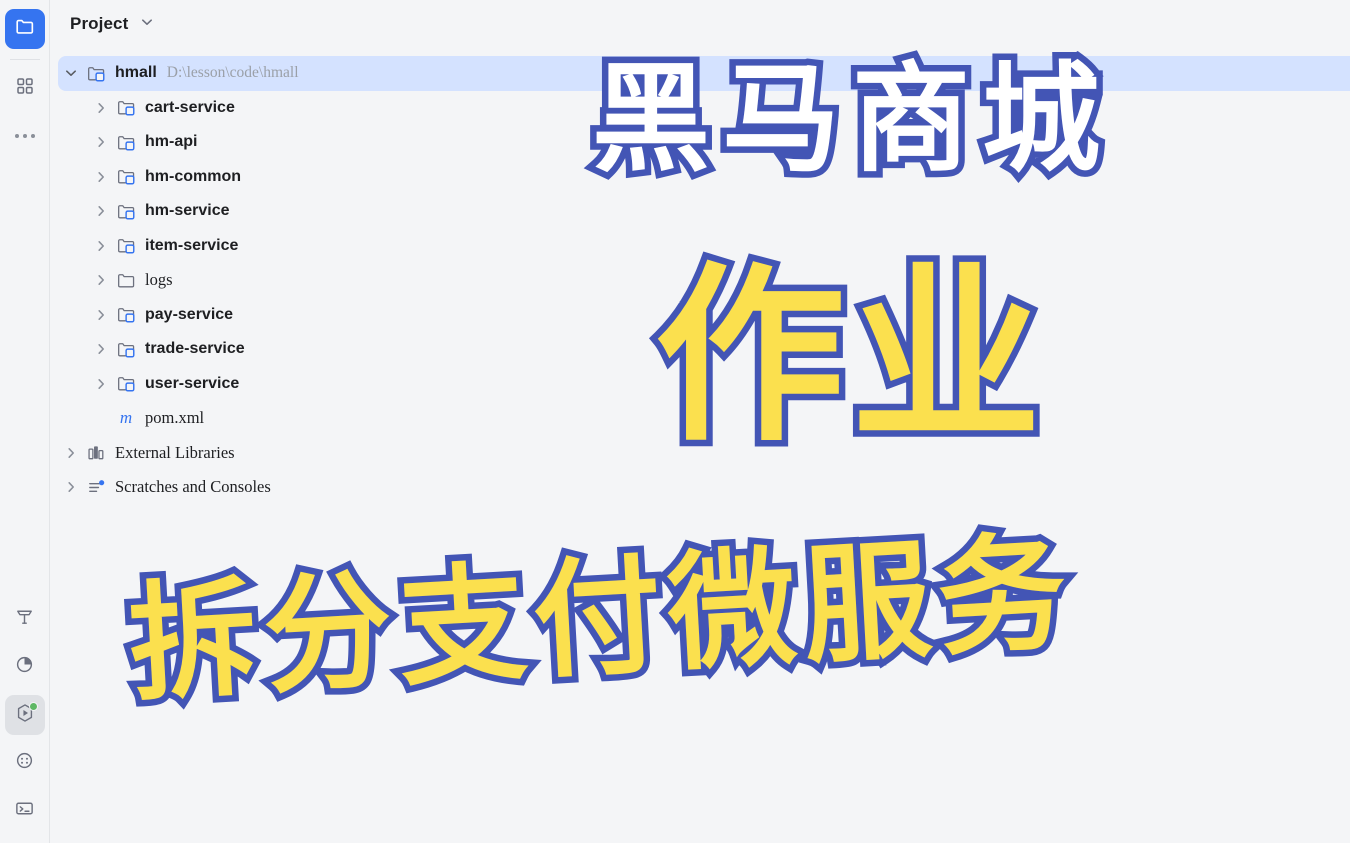  I want to click on tree-row-hmall: hmall D:\lesson\code\hmall, so click(704, 73).